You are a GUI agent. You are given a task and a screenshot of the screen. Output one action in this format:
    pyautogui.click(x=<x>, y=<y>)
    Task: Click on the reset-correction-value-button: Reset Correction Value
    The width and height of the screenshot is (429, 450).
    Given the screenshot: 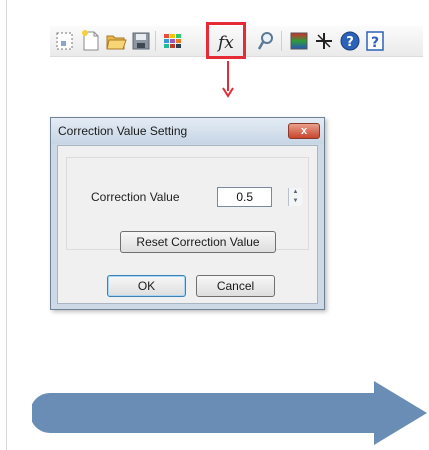 What is the action you would take?
    pyautogui.click(x=198, y=242)
    